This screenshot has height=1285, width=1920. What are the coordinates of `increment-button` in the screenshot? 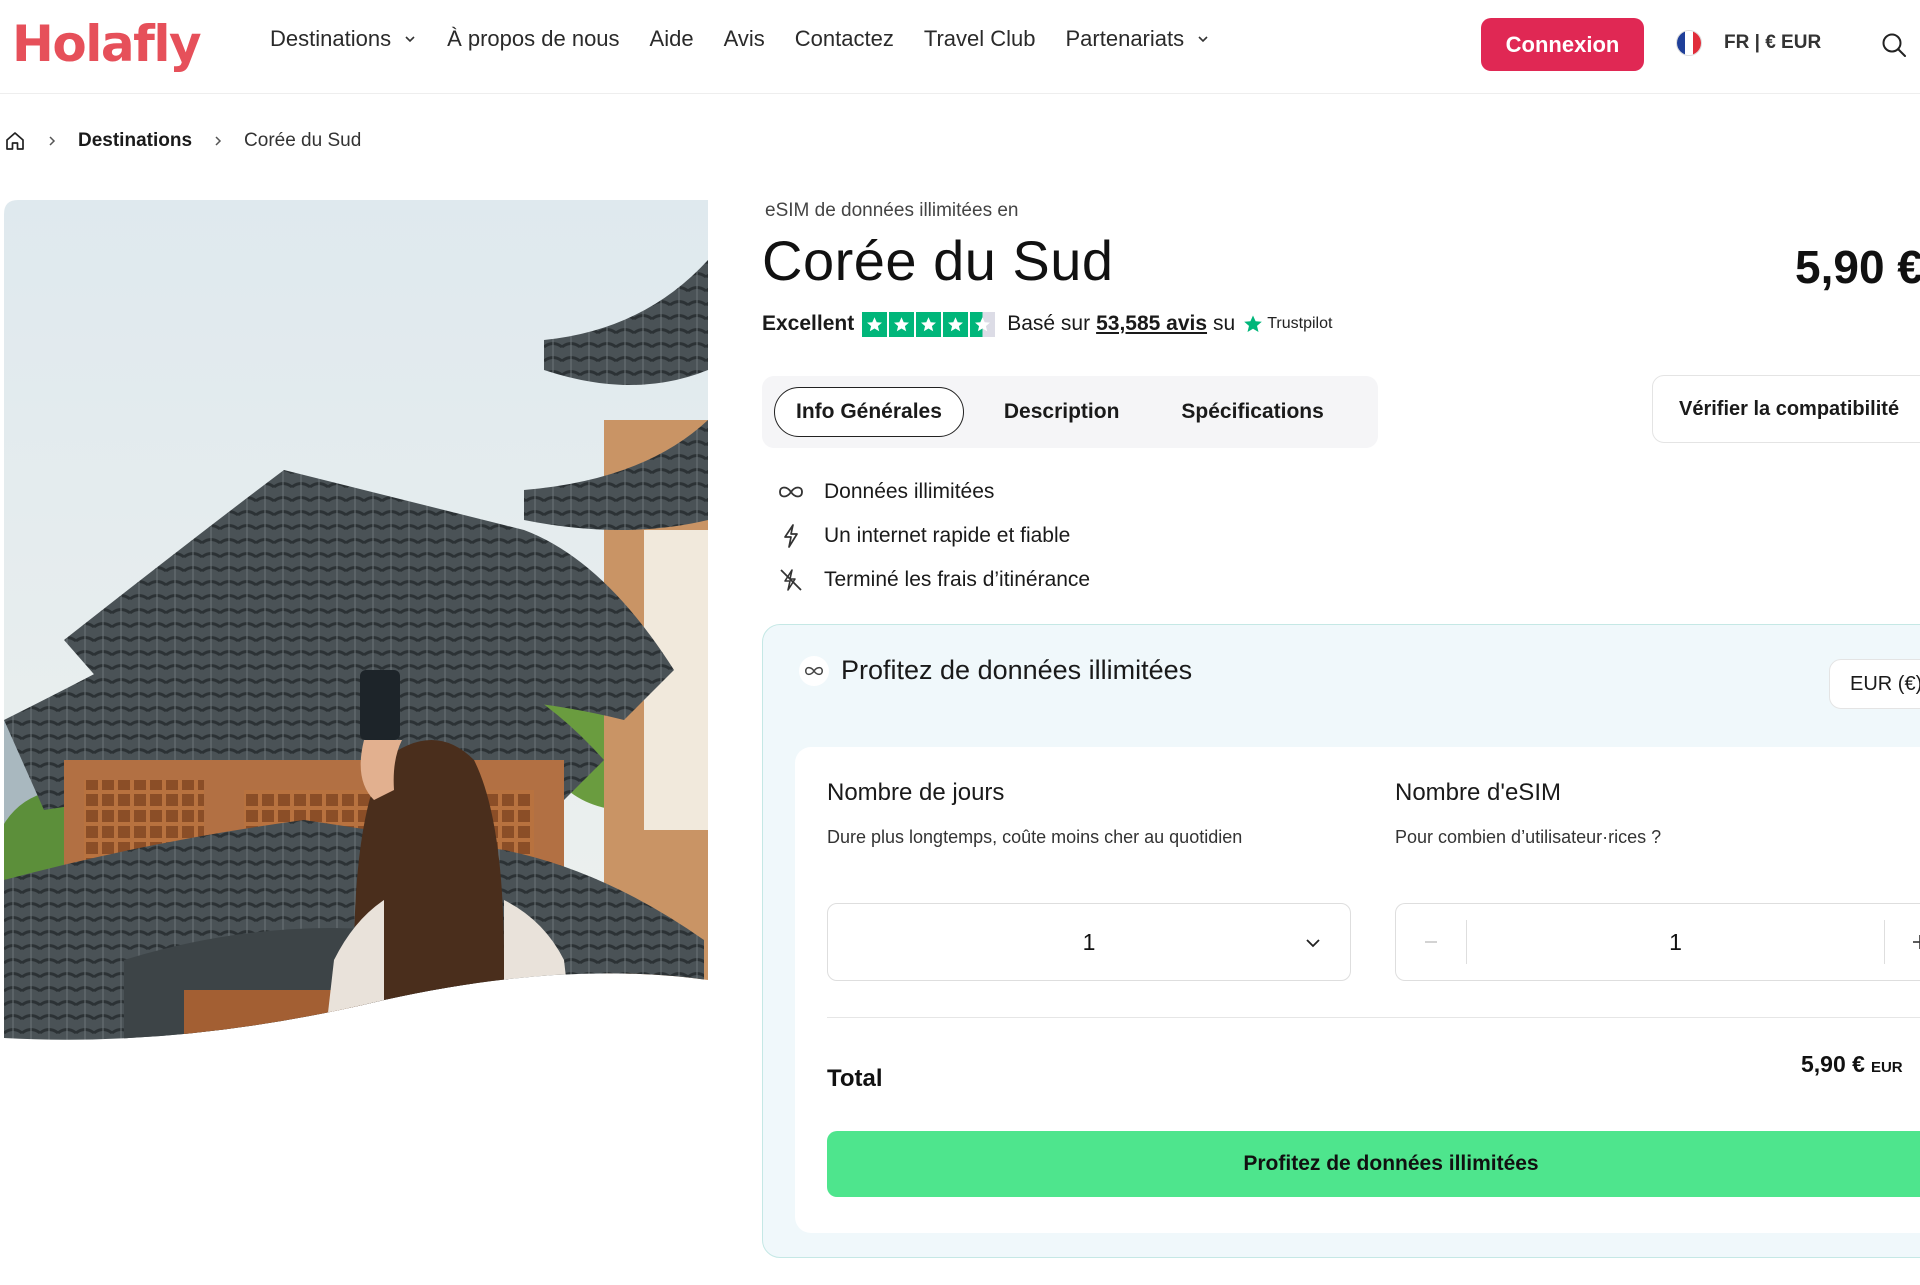 It's located at (1902, 942).